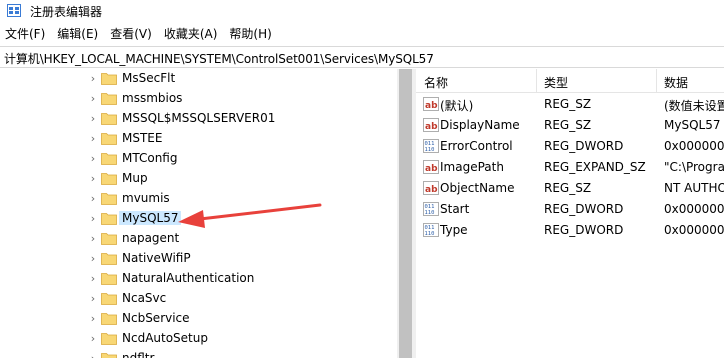 This screenshot has width=724, height=358. What do you see at coordinates (146, 198) in the screenshot?
I see `tree-item-label: mvumis` at bounding box center [146, 198].